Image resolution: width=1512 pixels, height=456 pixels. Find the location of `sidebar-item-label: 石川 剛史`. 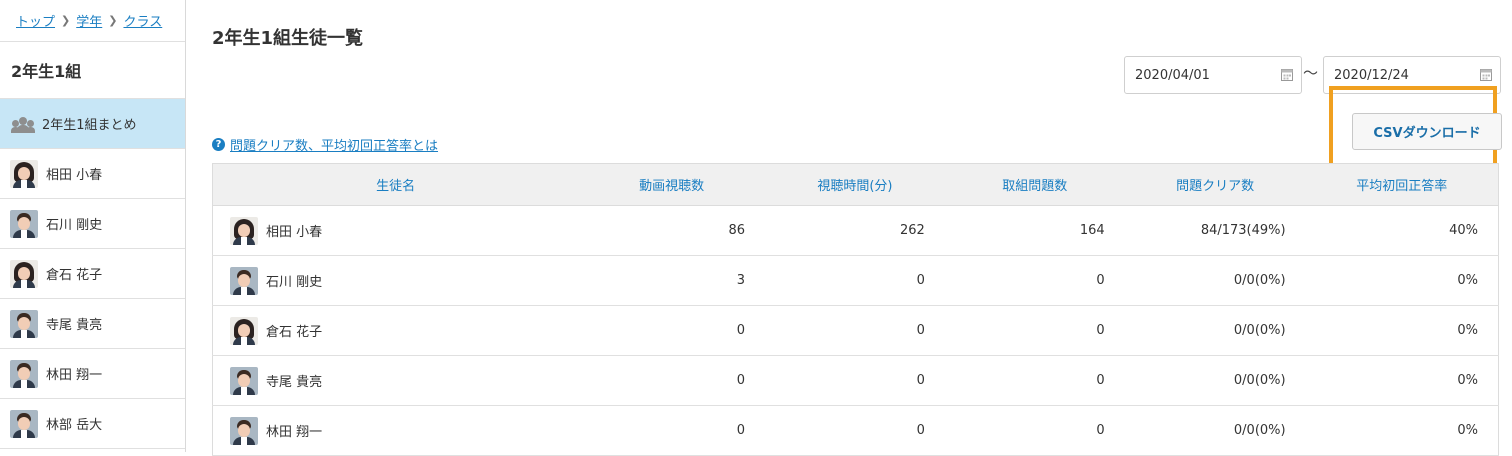

sidebar-item-label: 石川 剛史 is located at coordinates (74, 225).